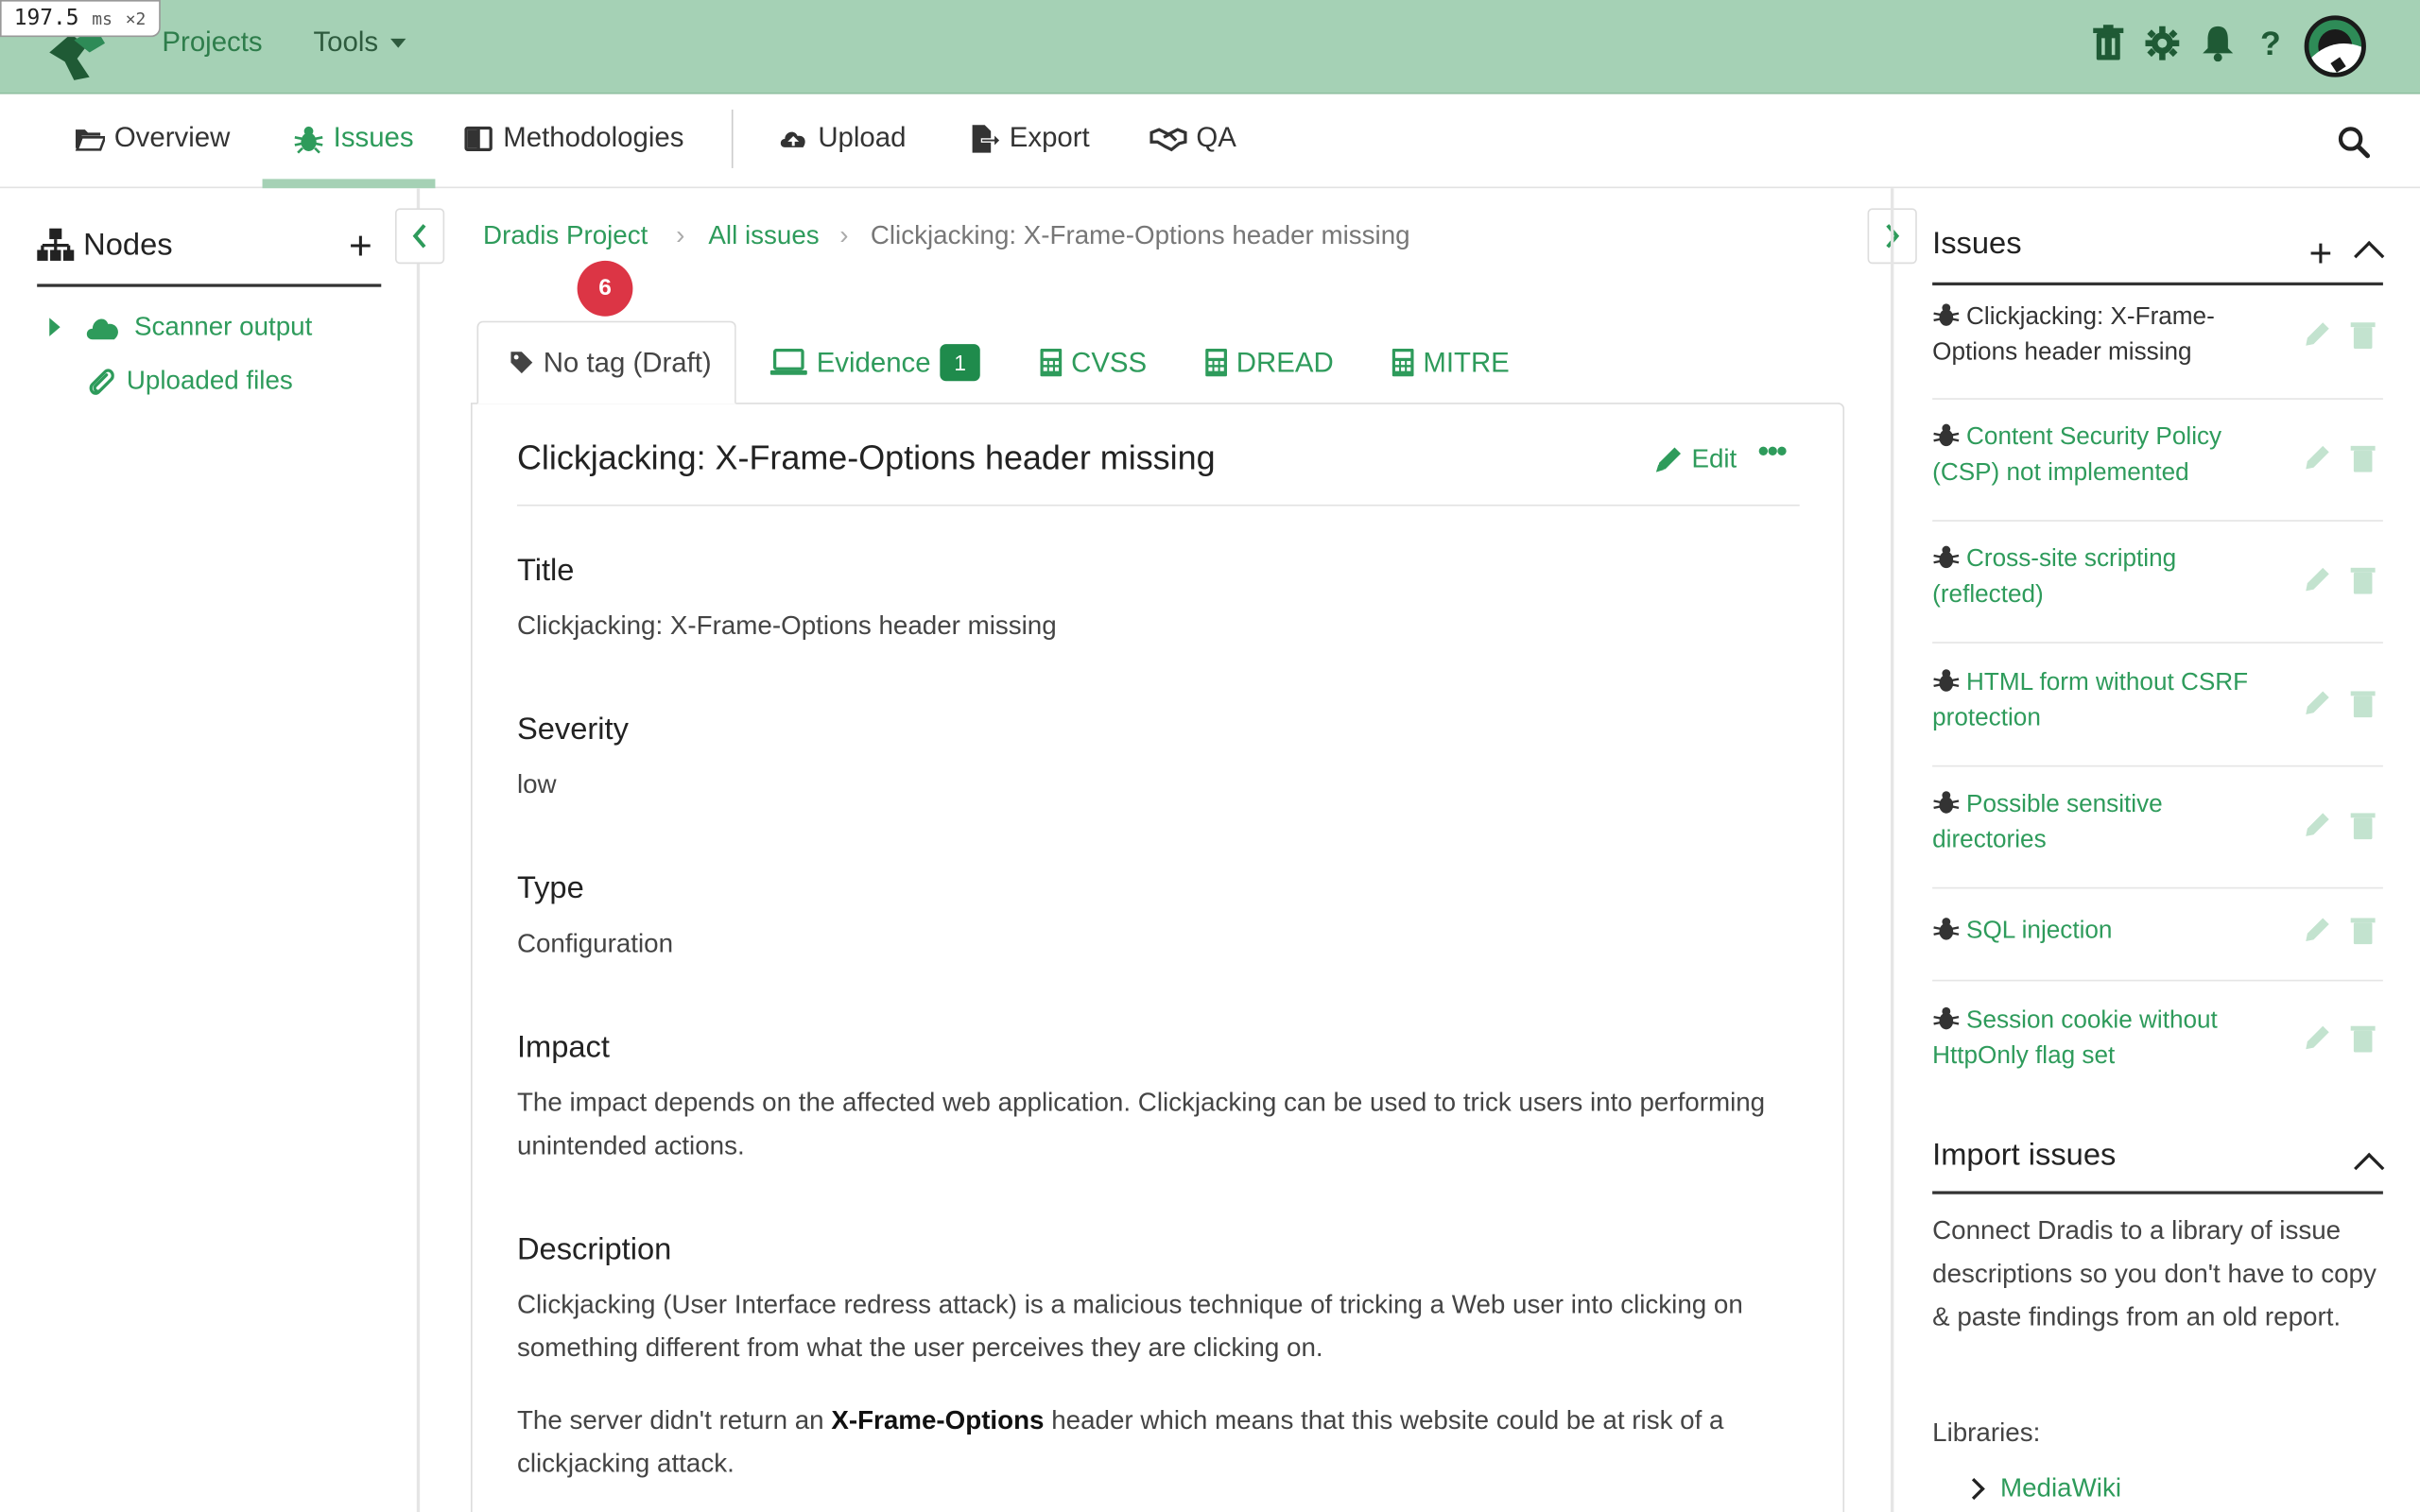 This screenshot has width=2420, height=1512. What do you see at coordinates (605, 288) in the screenshot?
I see `notification-badge: 6` at bounding box center [605, 288].